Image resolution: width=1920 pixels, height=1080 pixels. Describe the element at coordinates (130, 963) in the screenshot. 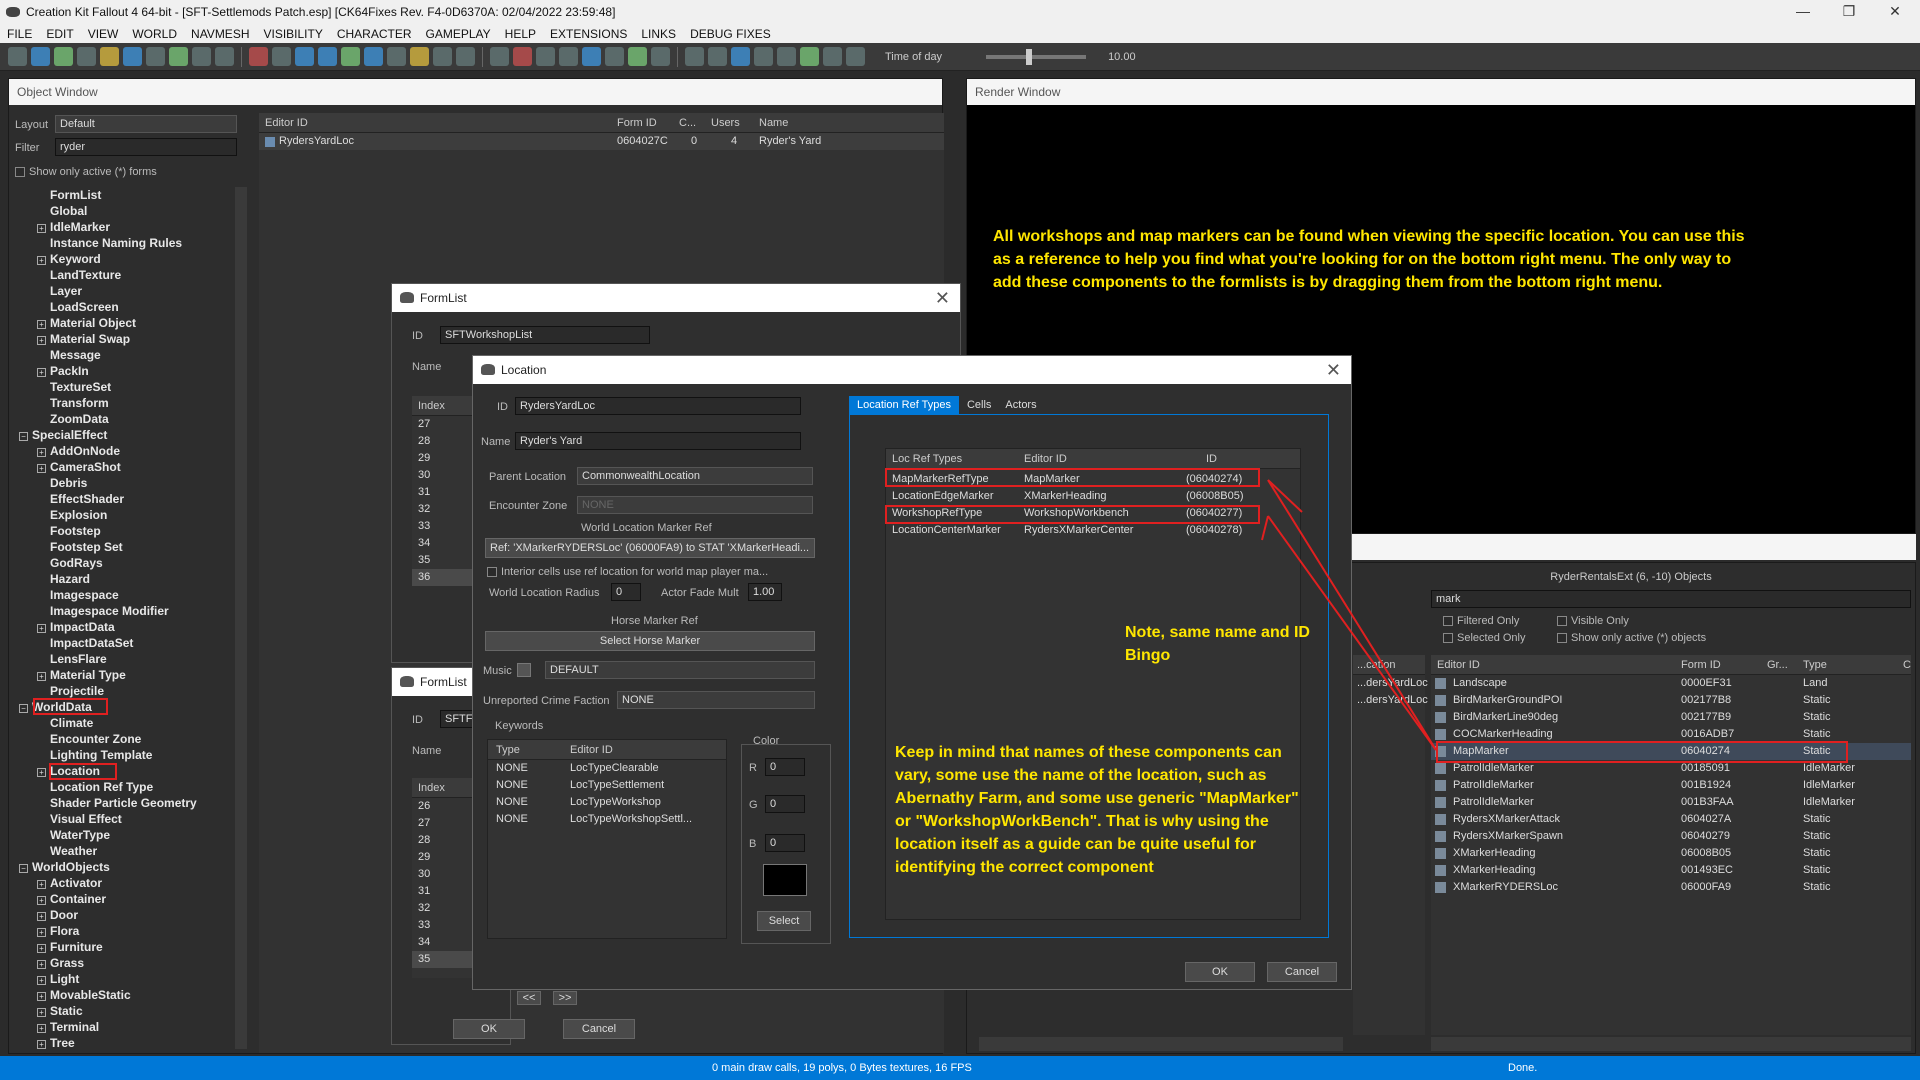

I see `tree-item: + Grass` at that location.